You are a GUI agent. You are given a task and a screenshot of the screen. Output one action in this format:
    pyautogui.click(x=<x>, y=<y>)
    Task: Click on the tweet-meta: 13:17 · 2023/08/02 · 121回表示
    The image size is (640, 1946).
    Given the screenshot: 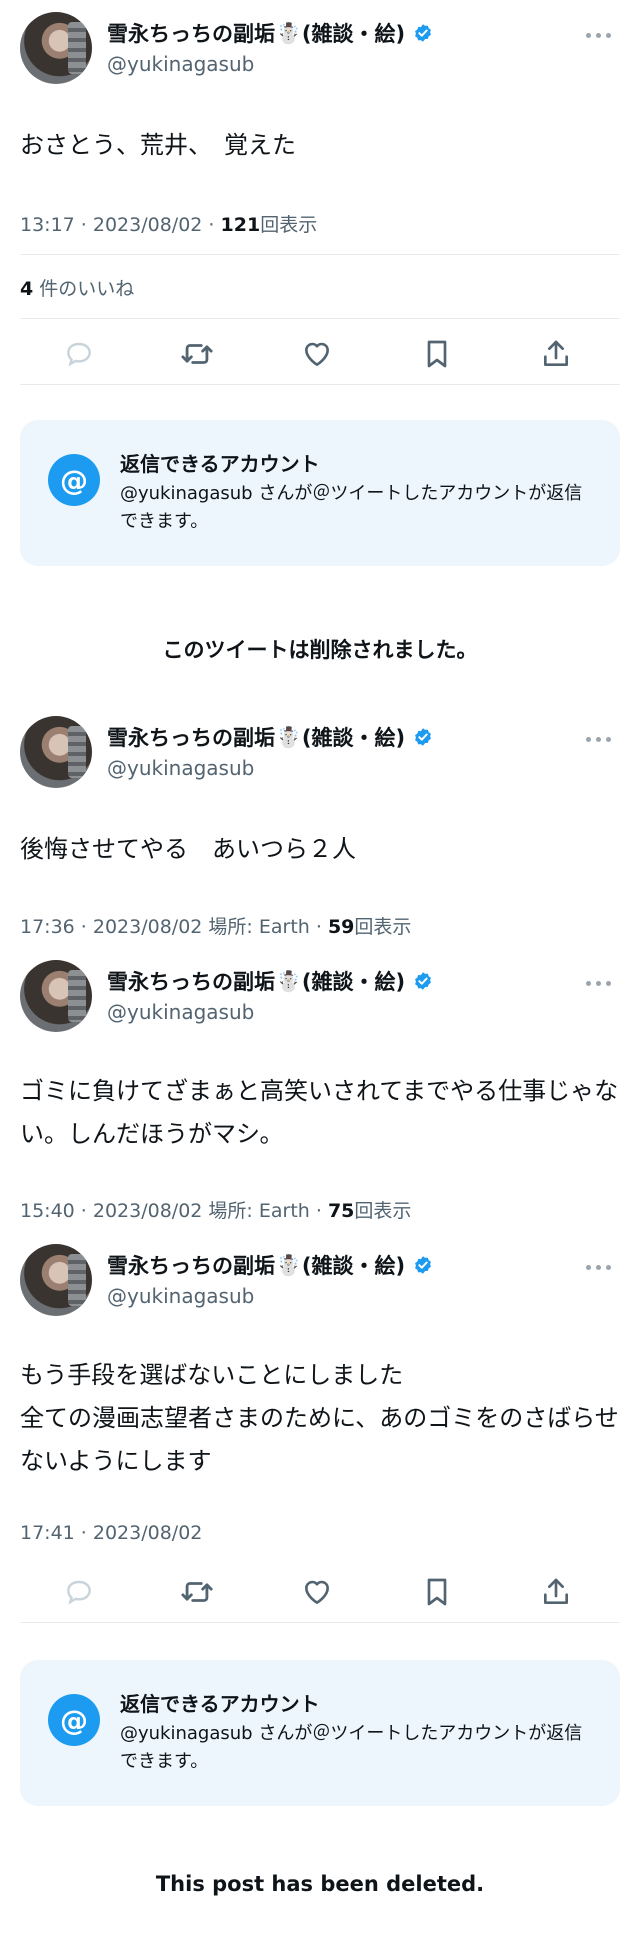 What is the action you would take?
    pyautogui.click(x=168, y=223)
    